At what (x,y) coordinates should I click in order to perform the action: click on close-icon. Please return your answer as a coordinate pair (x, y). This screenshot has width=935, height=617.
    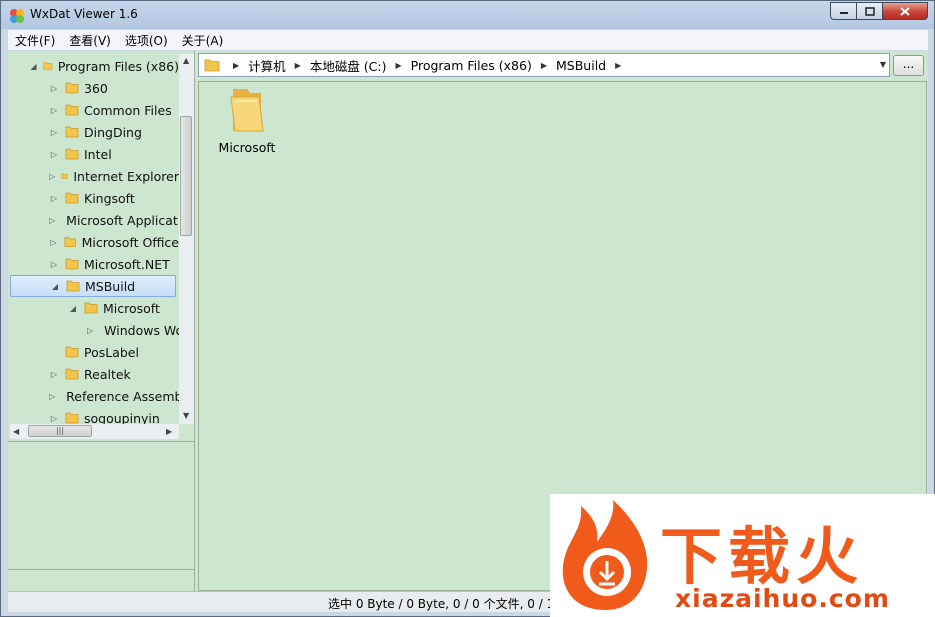
    Looking at the image, I should click on (905, 11).